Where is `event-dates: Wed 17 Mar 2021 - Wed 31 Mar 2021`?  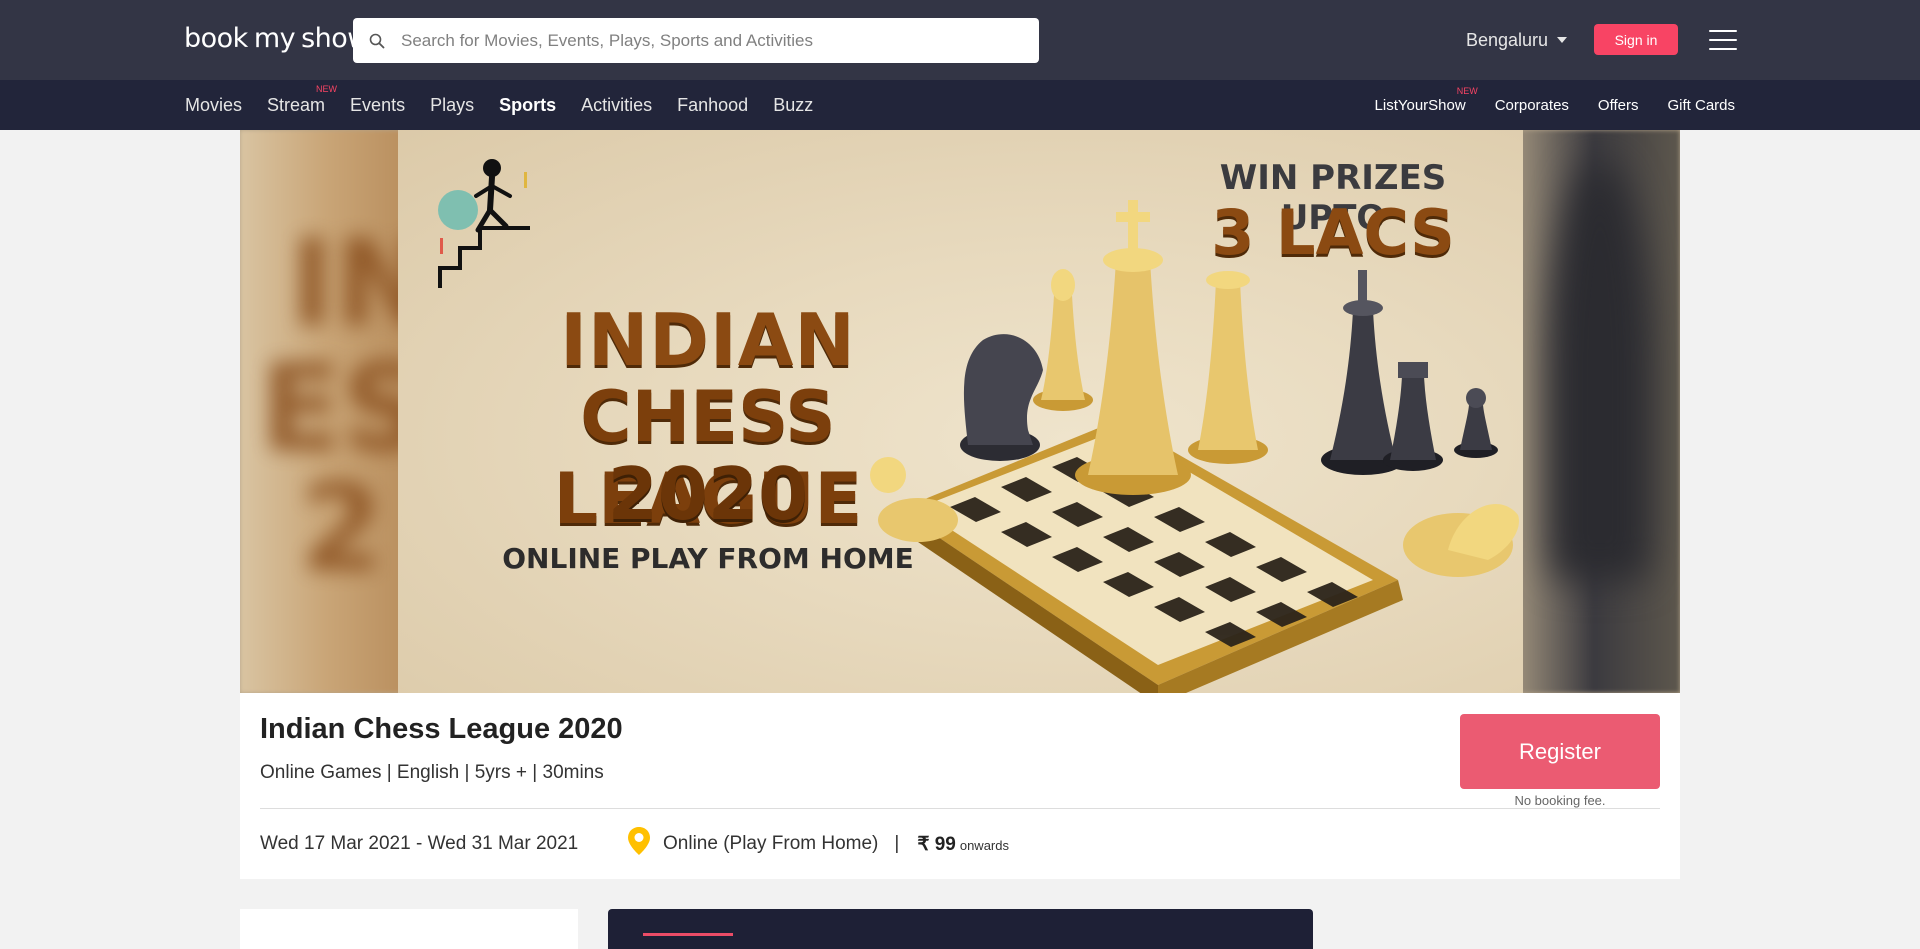 event-dates: Wed 17 Mar 2021 - Wed 31 Mar 2021 is located at coordinates (419, 843).